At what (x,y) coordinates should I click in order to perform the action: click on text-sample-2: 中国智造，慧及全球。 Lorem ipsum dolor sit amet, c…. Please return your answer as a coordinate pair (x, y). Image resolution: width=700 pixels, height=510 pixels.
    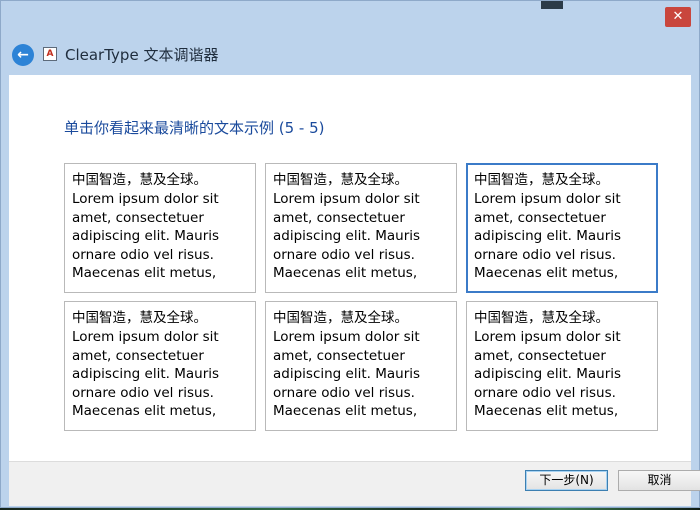
    Looking at the image, I should click on (361, 228).